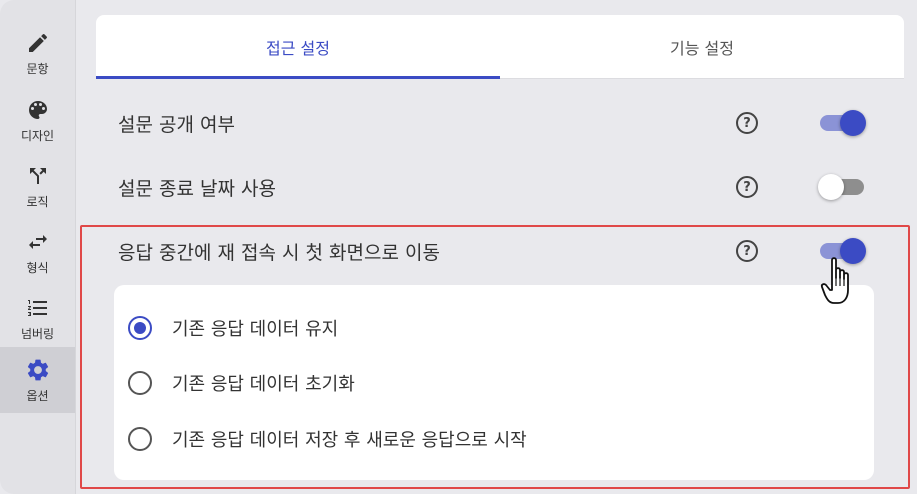  I want to click on sidebar-item-logic: 로직, so click(37, 186).